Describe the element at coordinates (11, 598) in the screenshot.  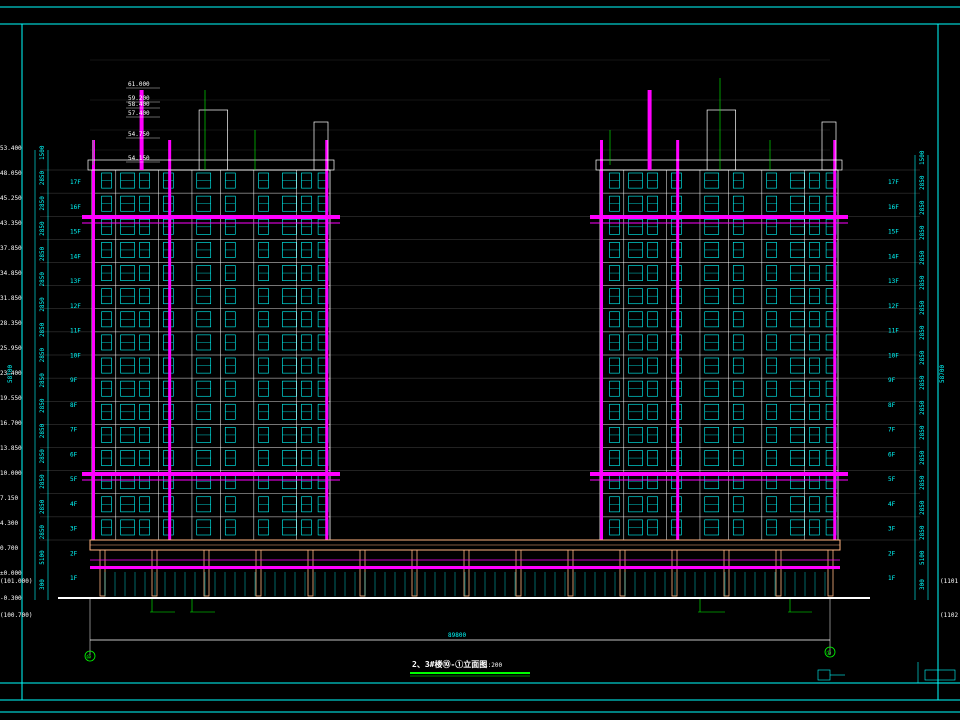
I see `elevation-text: -0.300` at that location.